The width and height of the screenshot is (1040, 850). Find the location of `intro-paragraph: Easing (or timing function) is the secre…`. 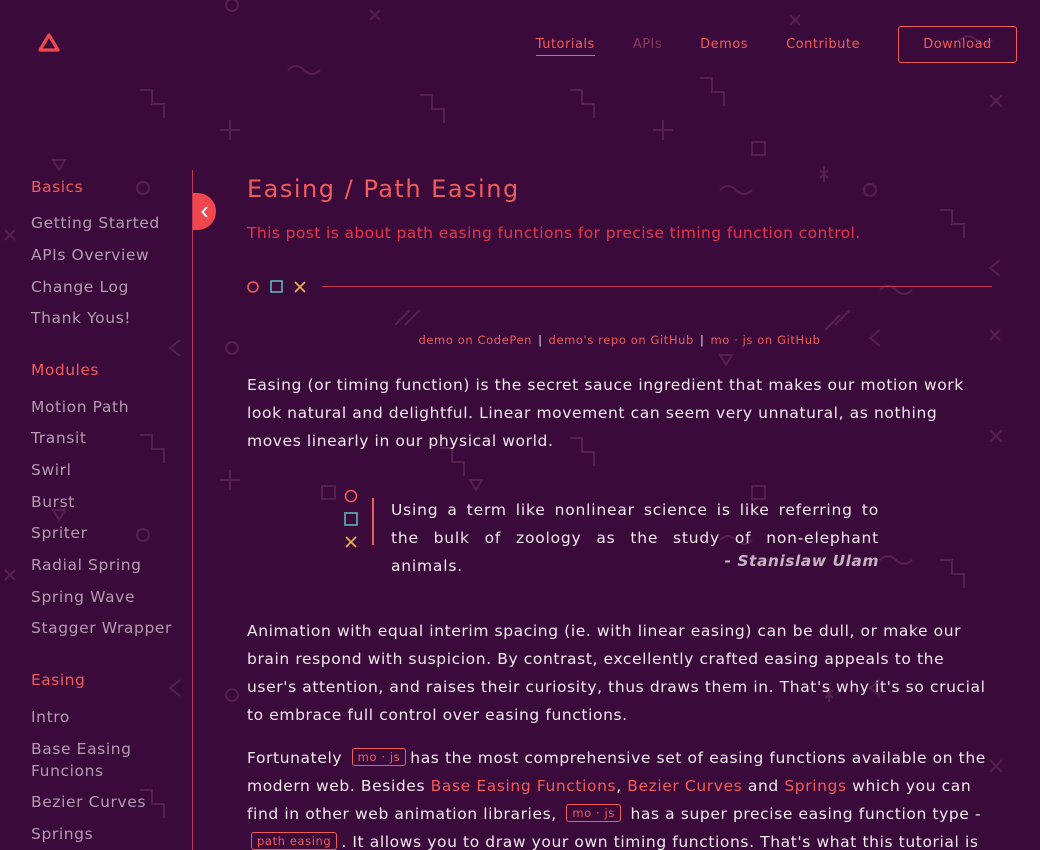

intro-paragraph: Easing (or timing function) is the secre… is located at coordinates (605, 413).